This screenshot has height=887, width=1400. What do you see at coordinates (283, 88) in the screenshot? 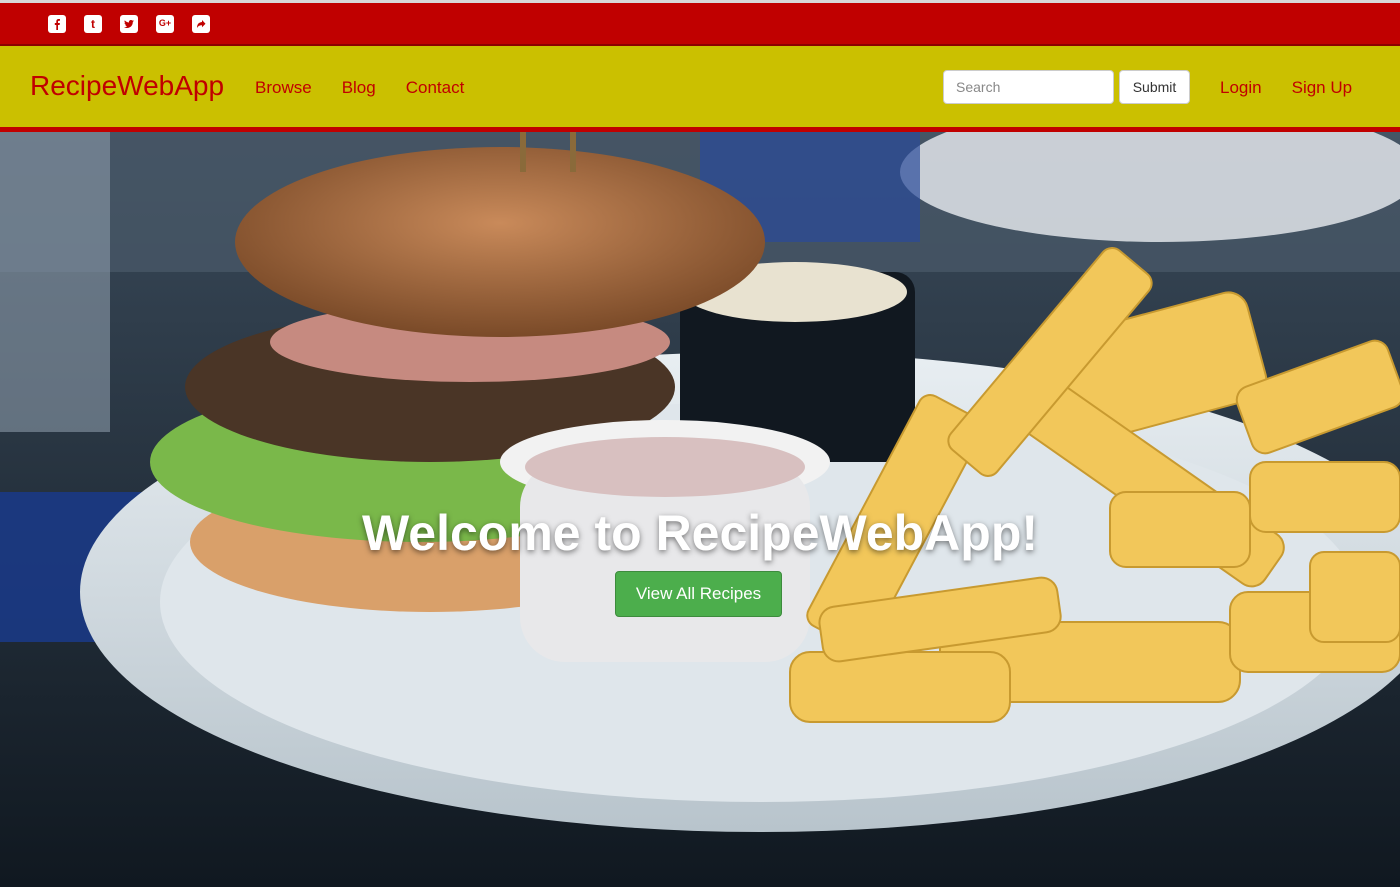
I see `nav-browse-link: Browse` at bounding box center [283, 88].